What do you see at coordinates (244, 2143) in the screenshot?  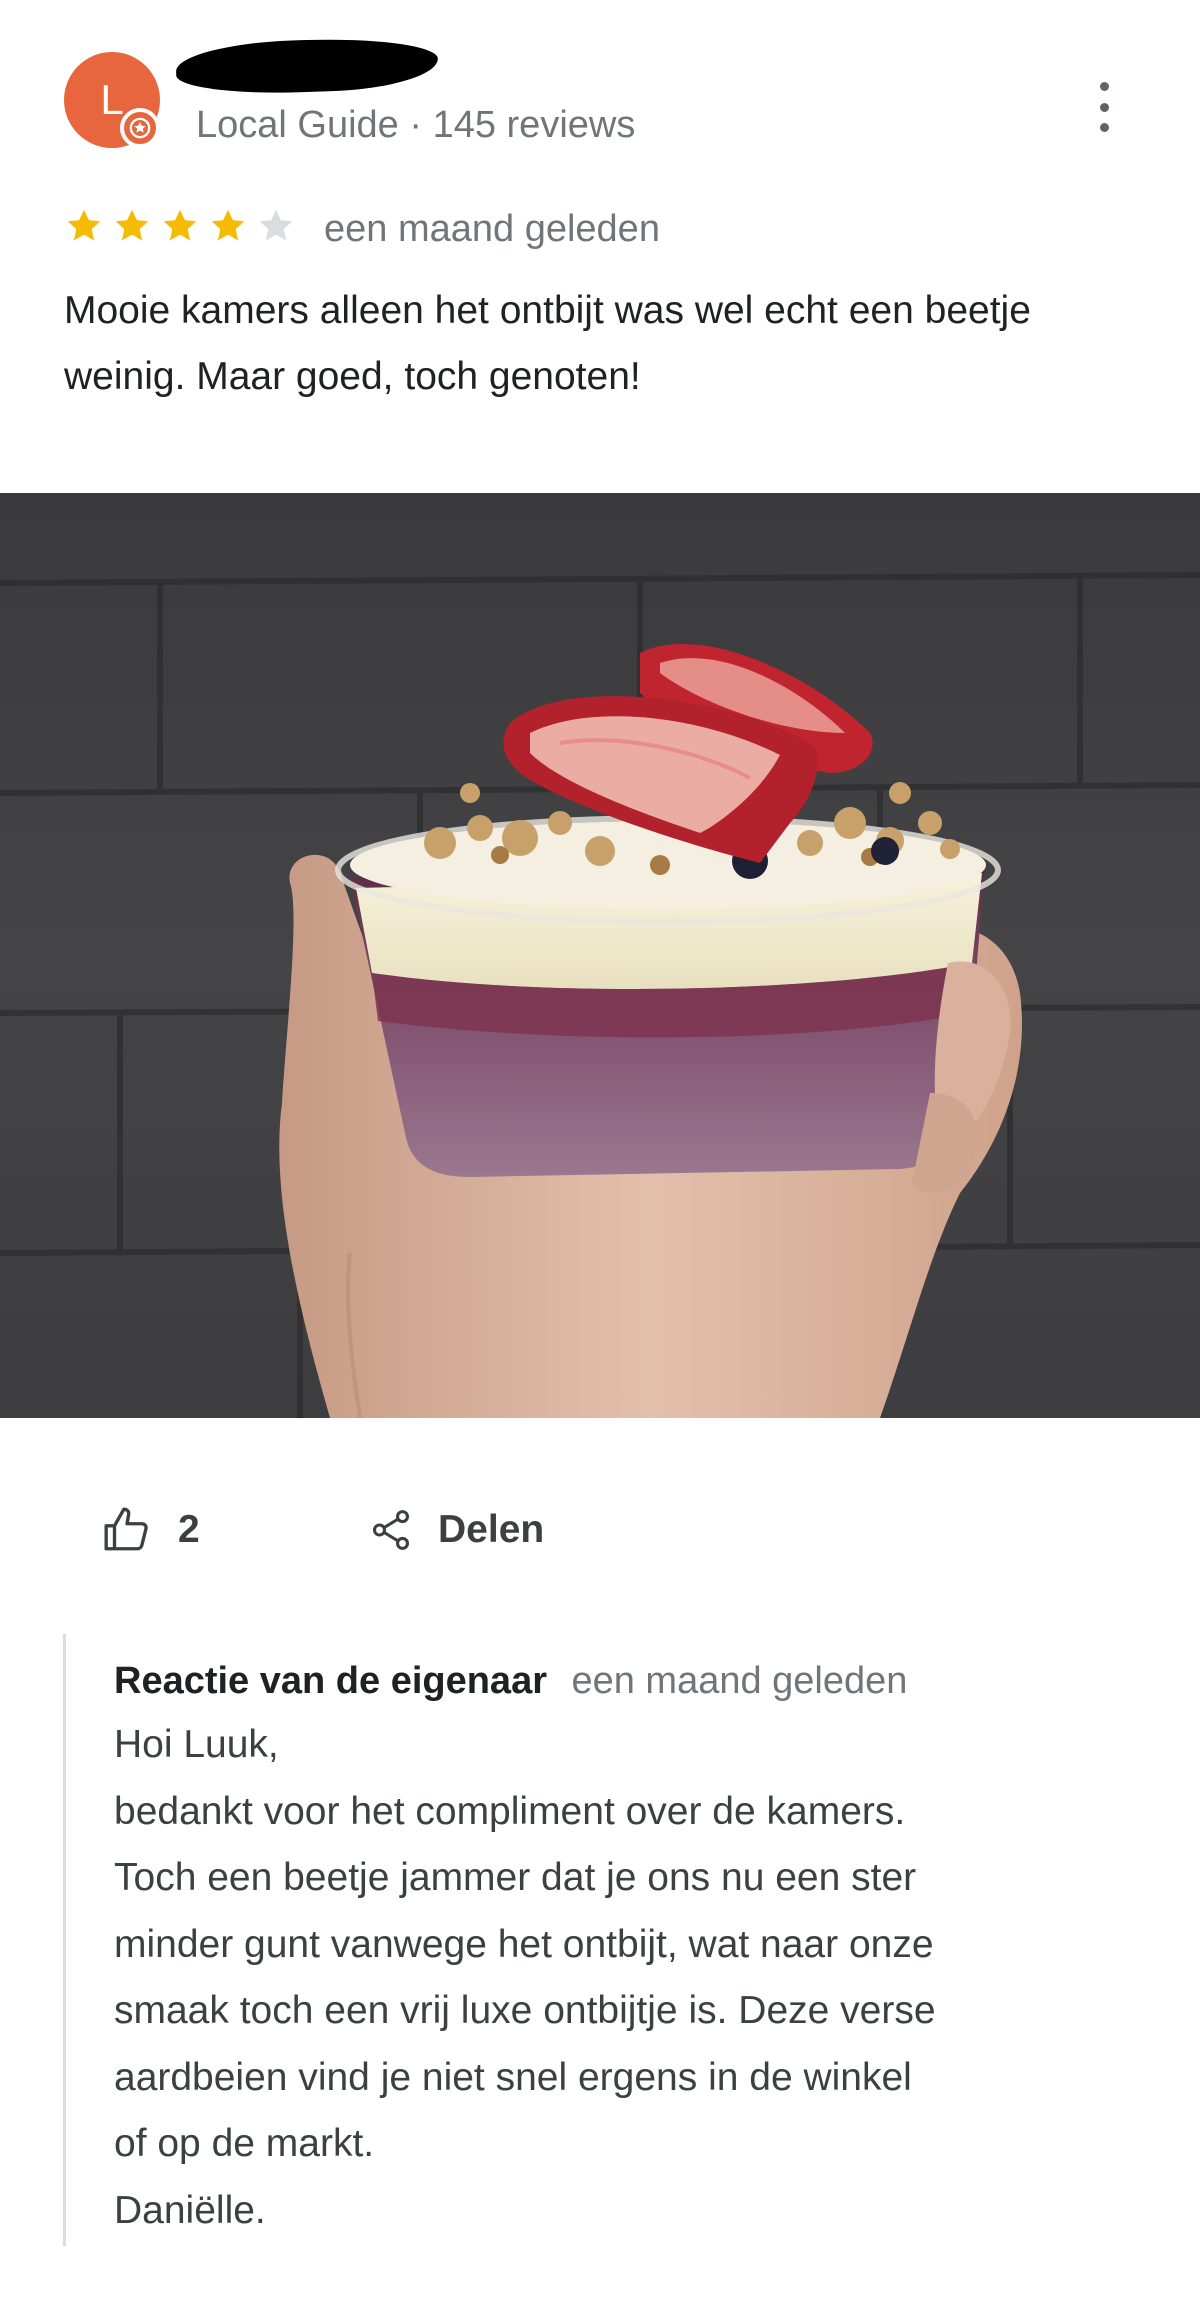 I see `owner-reply-line: of op de markt.` at bounding box center [244, 2143].